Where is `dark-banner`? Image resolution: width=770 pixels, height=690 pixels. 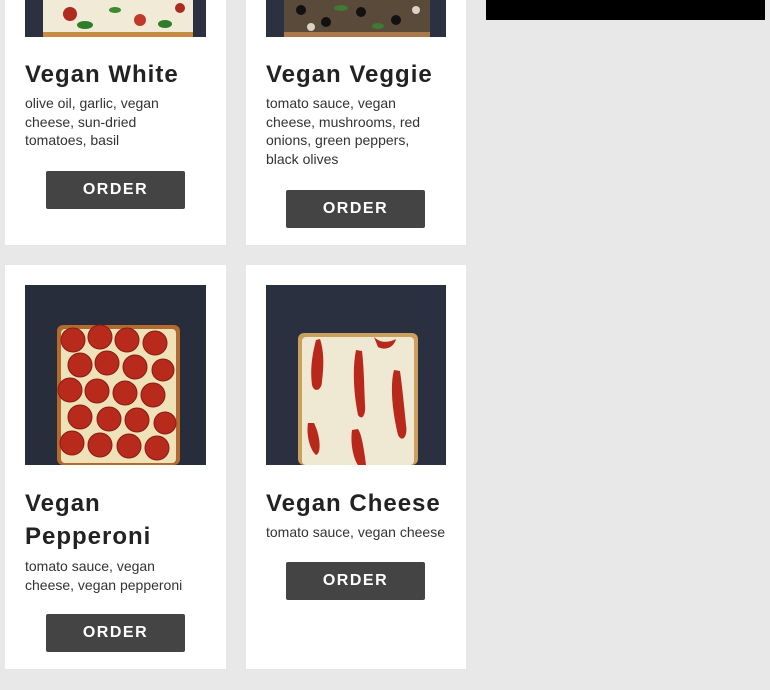
dark-banner is located at coordinates (625, 10).